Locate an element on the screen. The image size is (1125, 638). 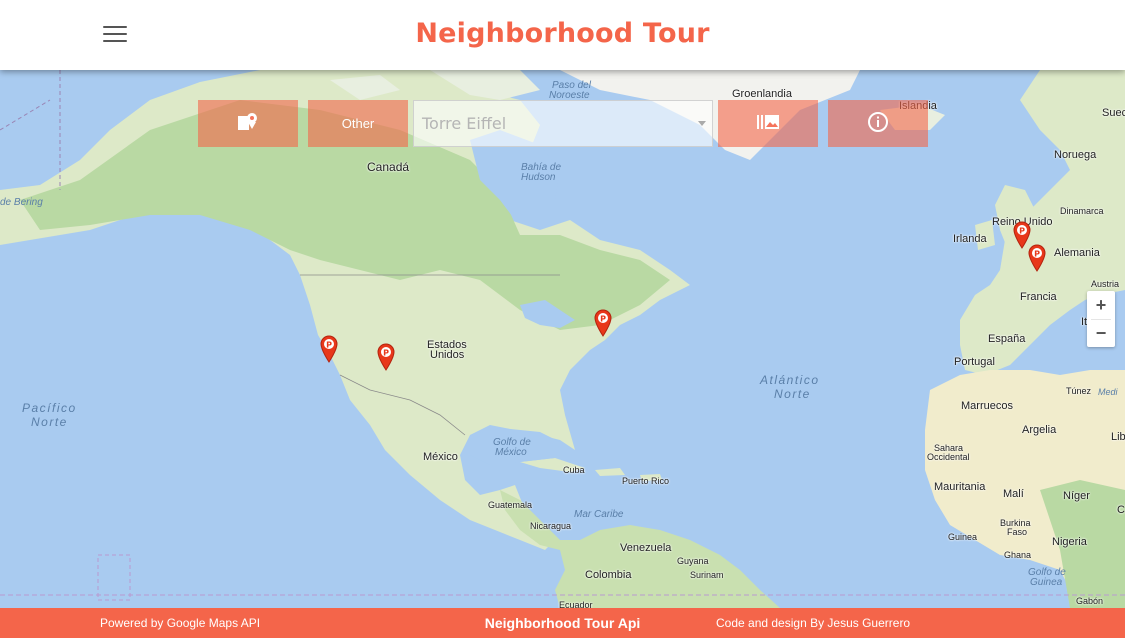
map-pin-icon is located at coordinates (248, 123).